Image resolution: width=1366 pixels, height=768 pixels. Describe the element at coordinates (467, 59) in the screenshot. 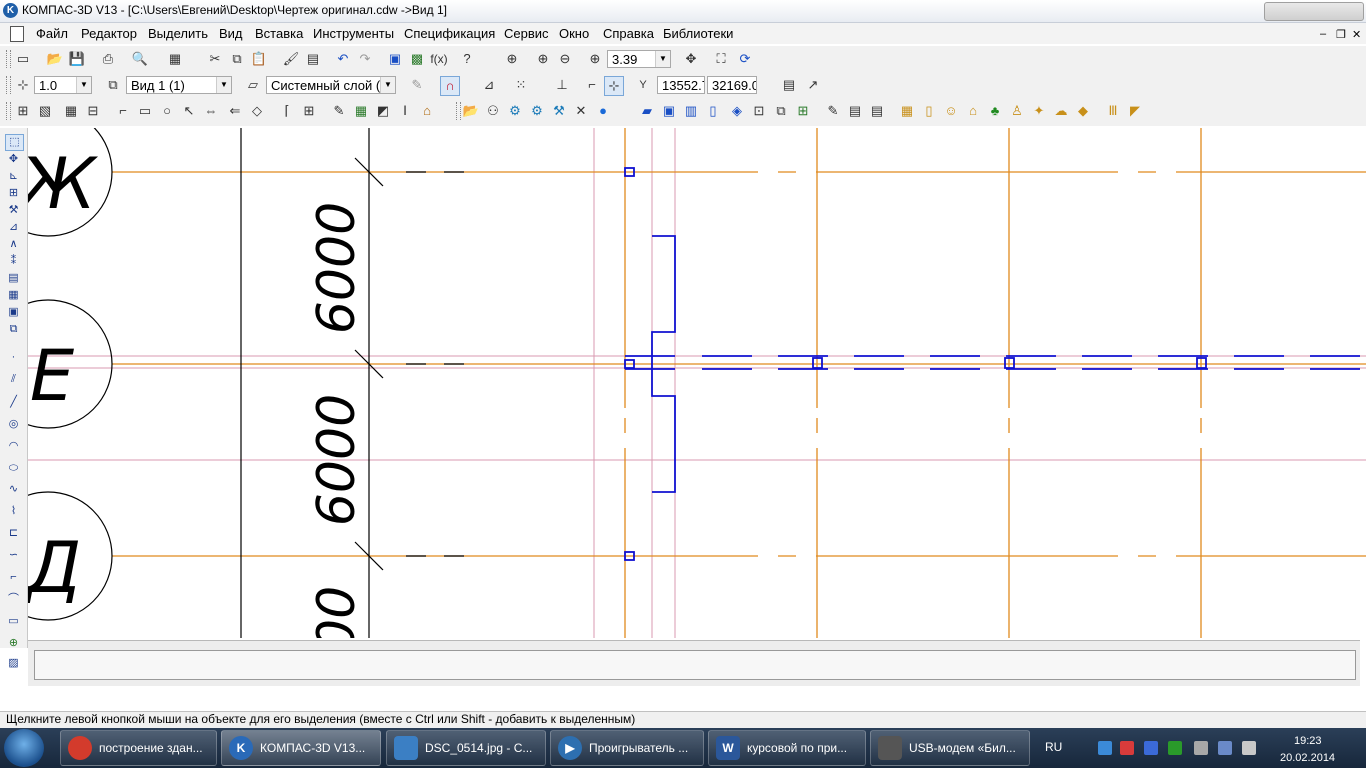

I see `help-pointer-icon: ?` at that location.